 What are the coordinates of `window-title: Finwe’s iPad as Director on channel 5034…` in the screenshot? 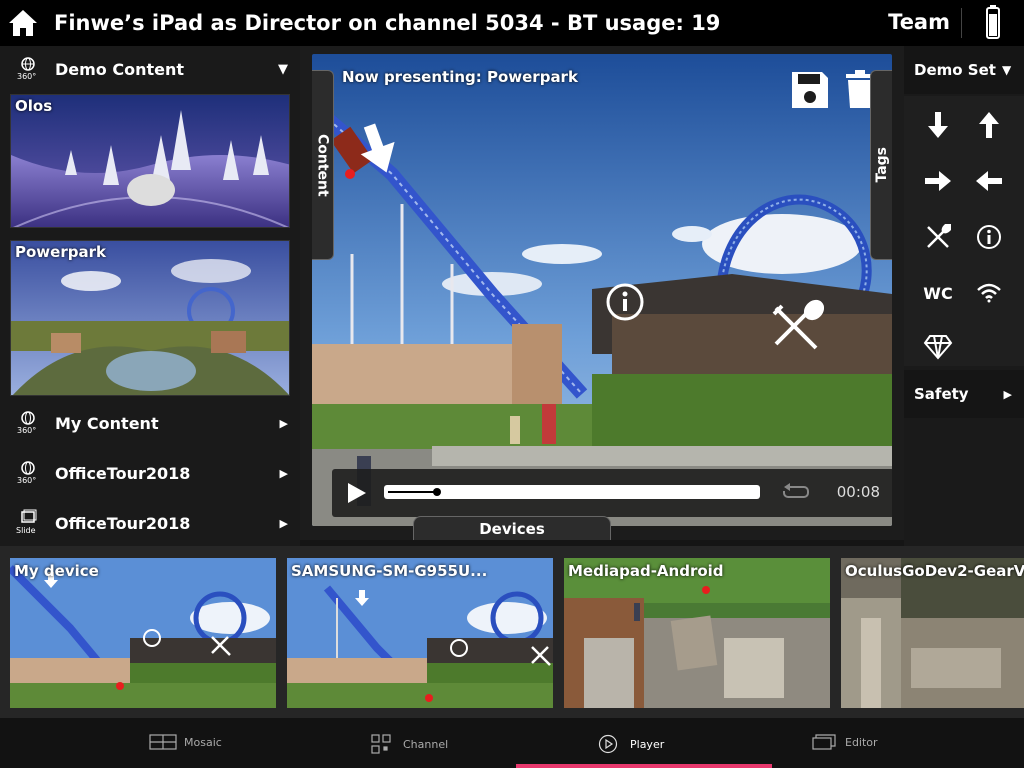 It's located at (387, 23).